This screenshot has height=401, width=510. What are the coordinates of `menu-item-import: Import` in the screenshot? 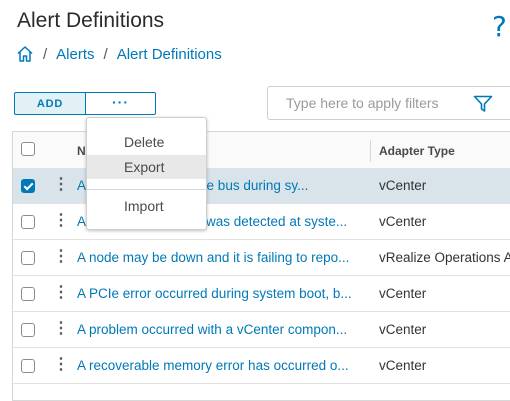 It's located at (146, 206).